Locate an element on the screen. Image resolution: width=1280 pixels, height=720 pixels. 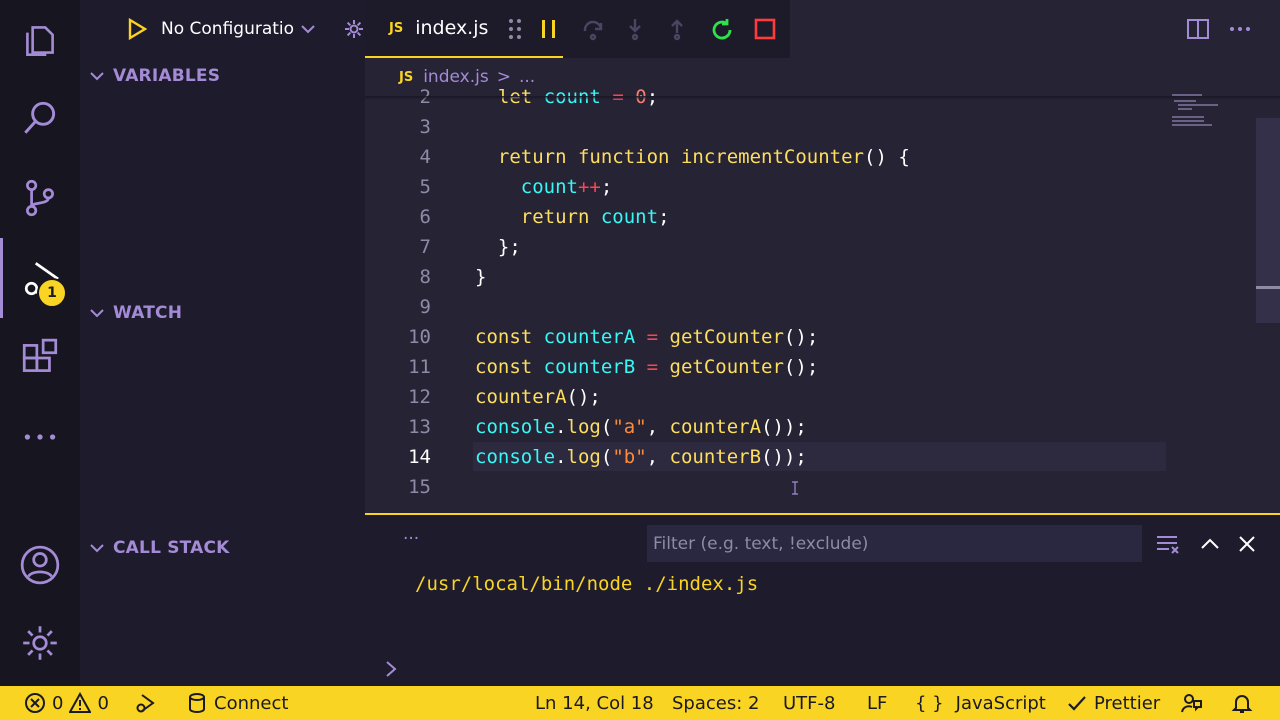
line-number: 9 is located at coordinates (398, 307).